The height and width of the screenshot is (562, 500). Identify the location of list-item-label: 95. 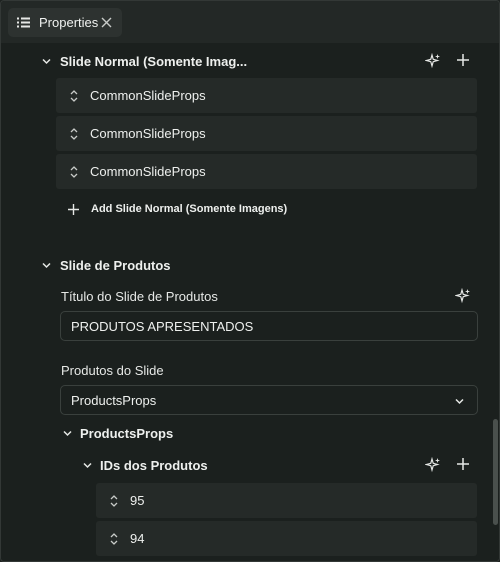
(137, 500).